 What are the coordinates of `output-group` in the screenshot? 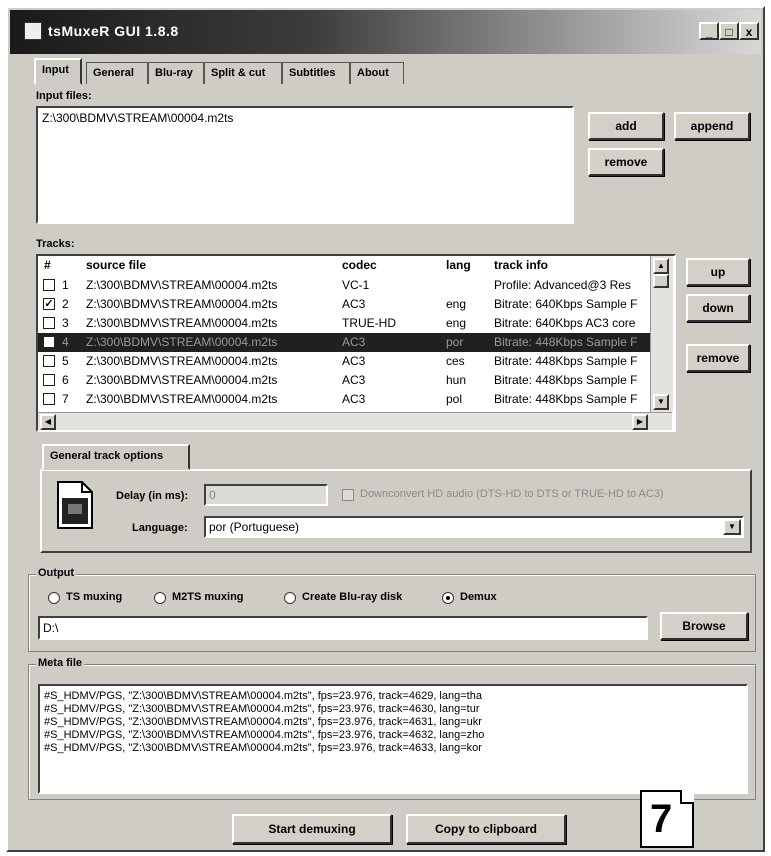 It's located at (392, 613).